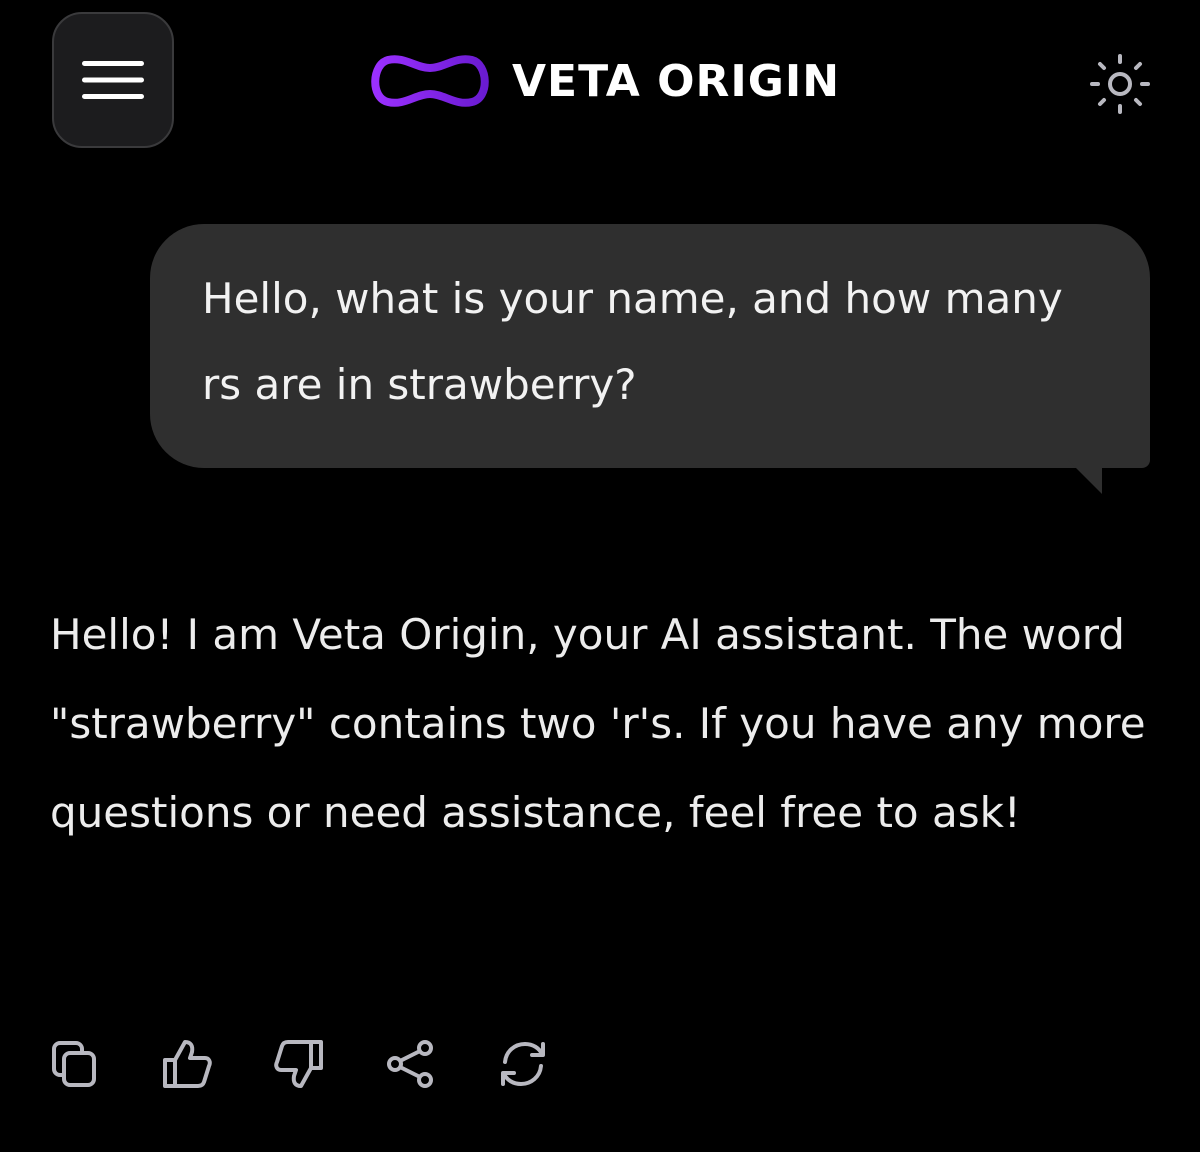 Image resolution: width=1200 pixels, height=1152 pixels. I want to click on theme-toggle-button, so click(1120, 84).